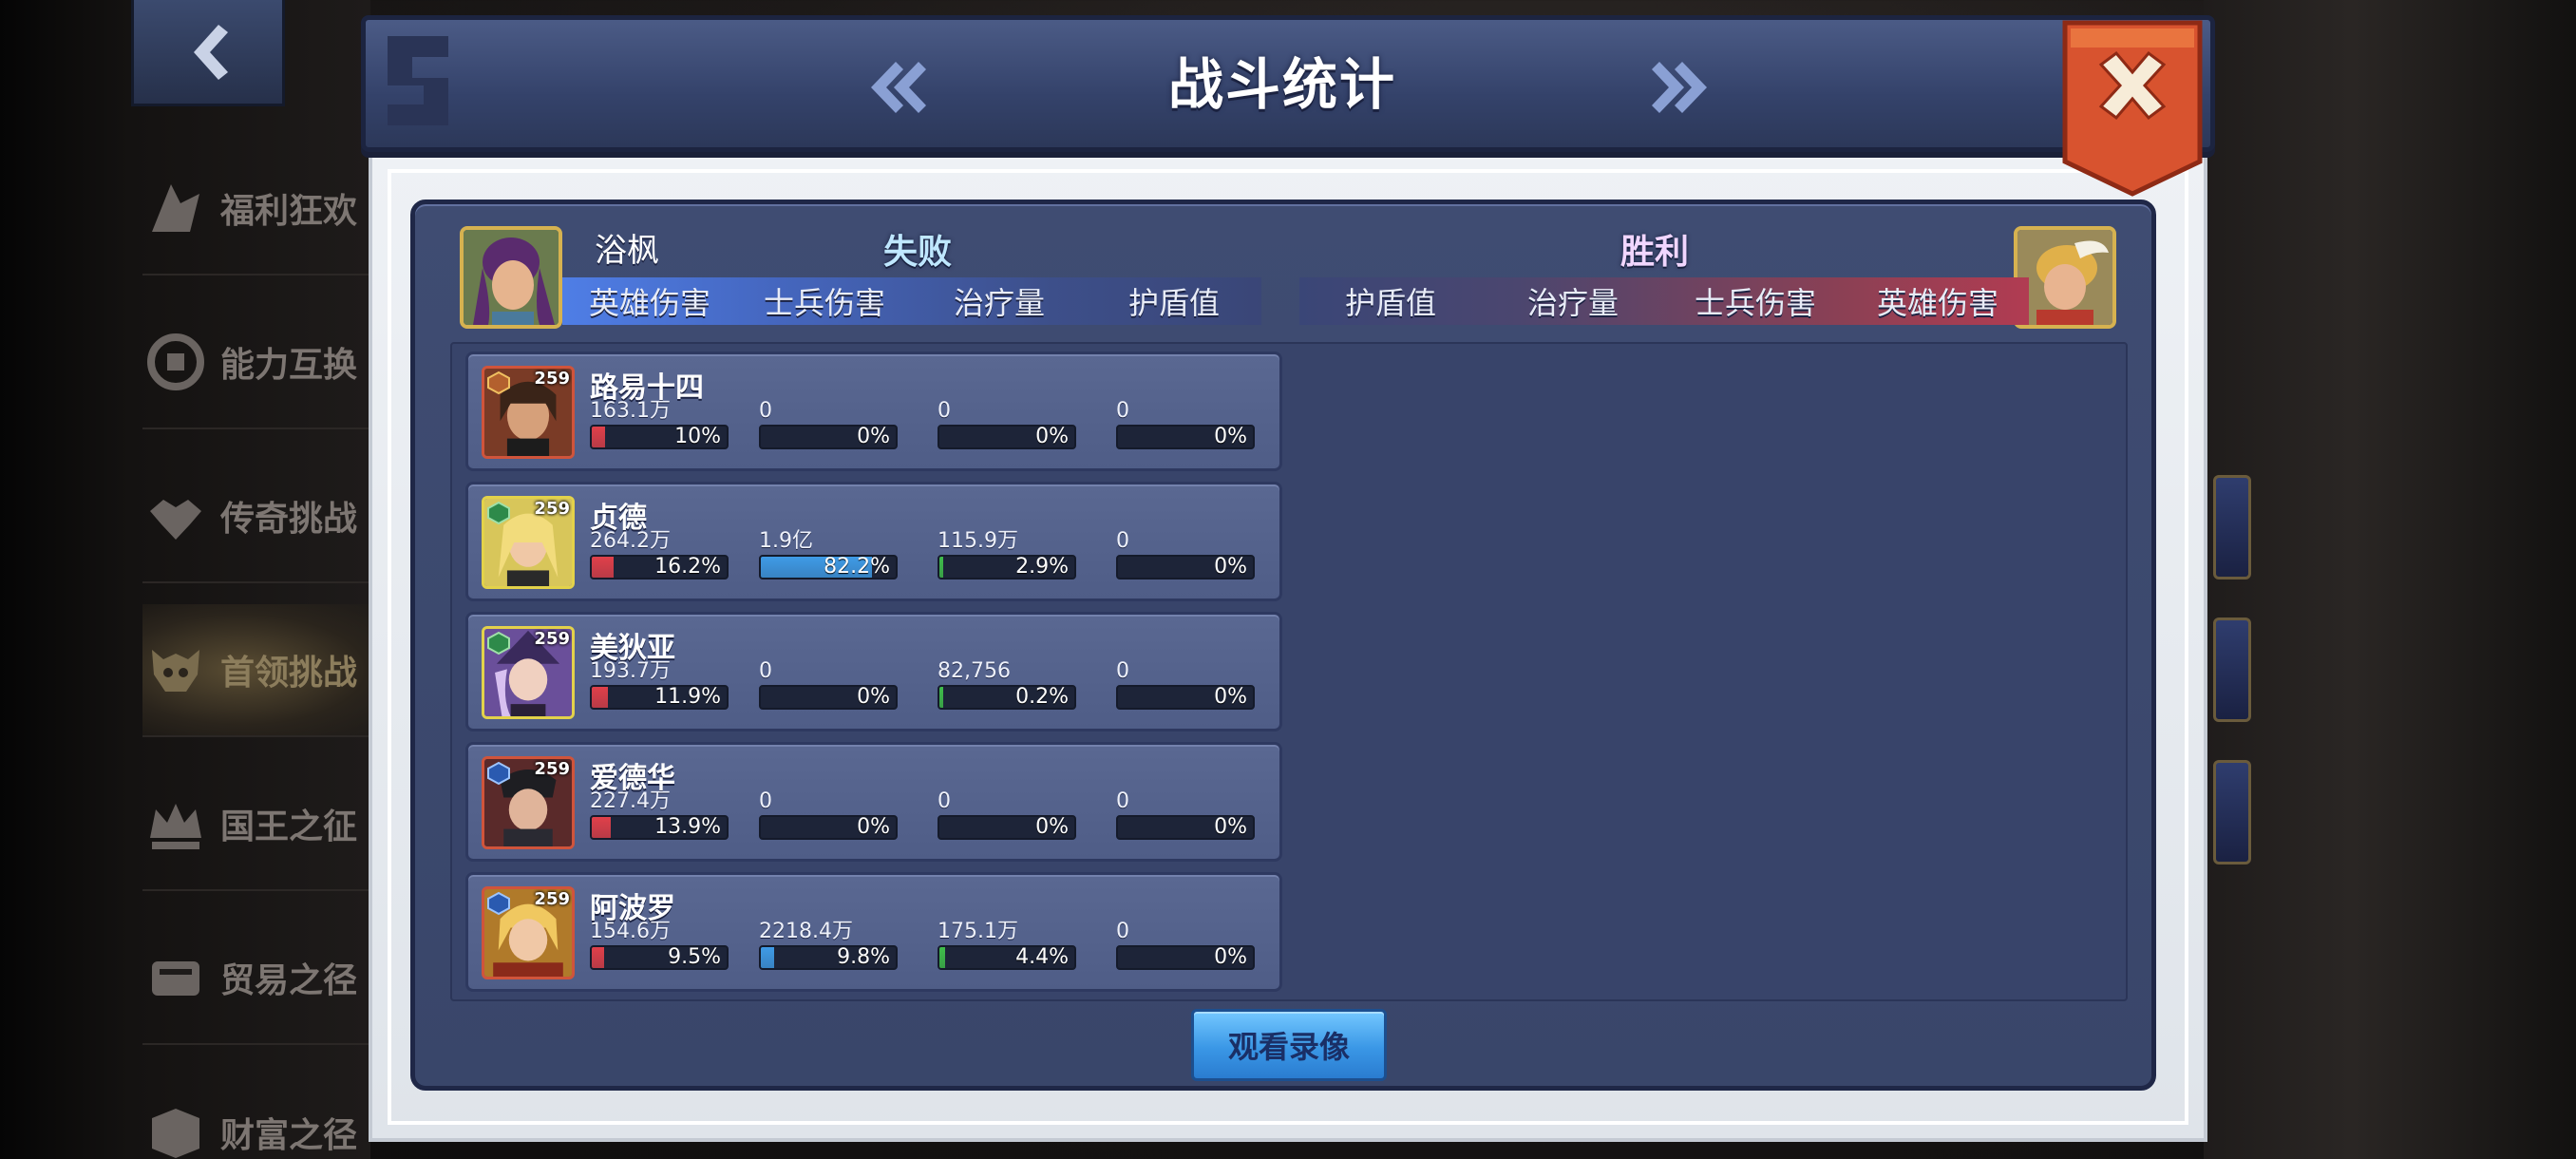 The image size is (2576, 1159). I want to click on tab-right-soldier-damage: 士兵伤害, so click(1755, 301).